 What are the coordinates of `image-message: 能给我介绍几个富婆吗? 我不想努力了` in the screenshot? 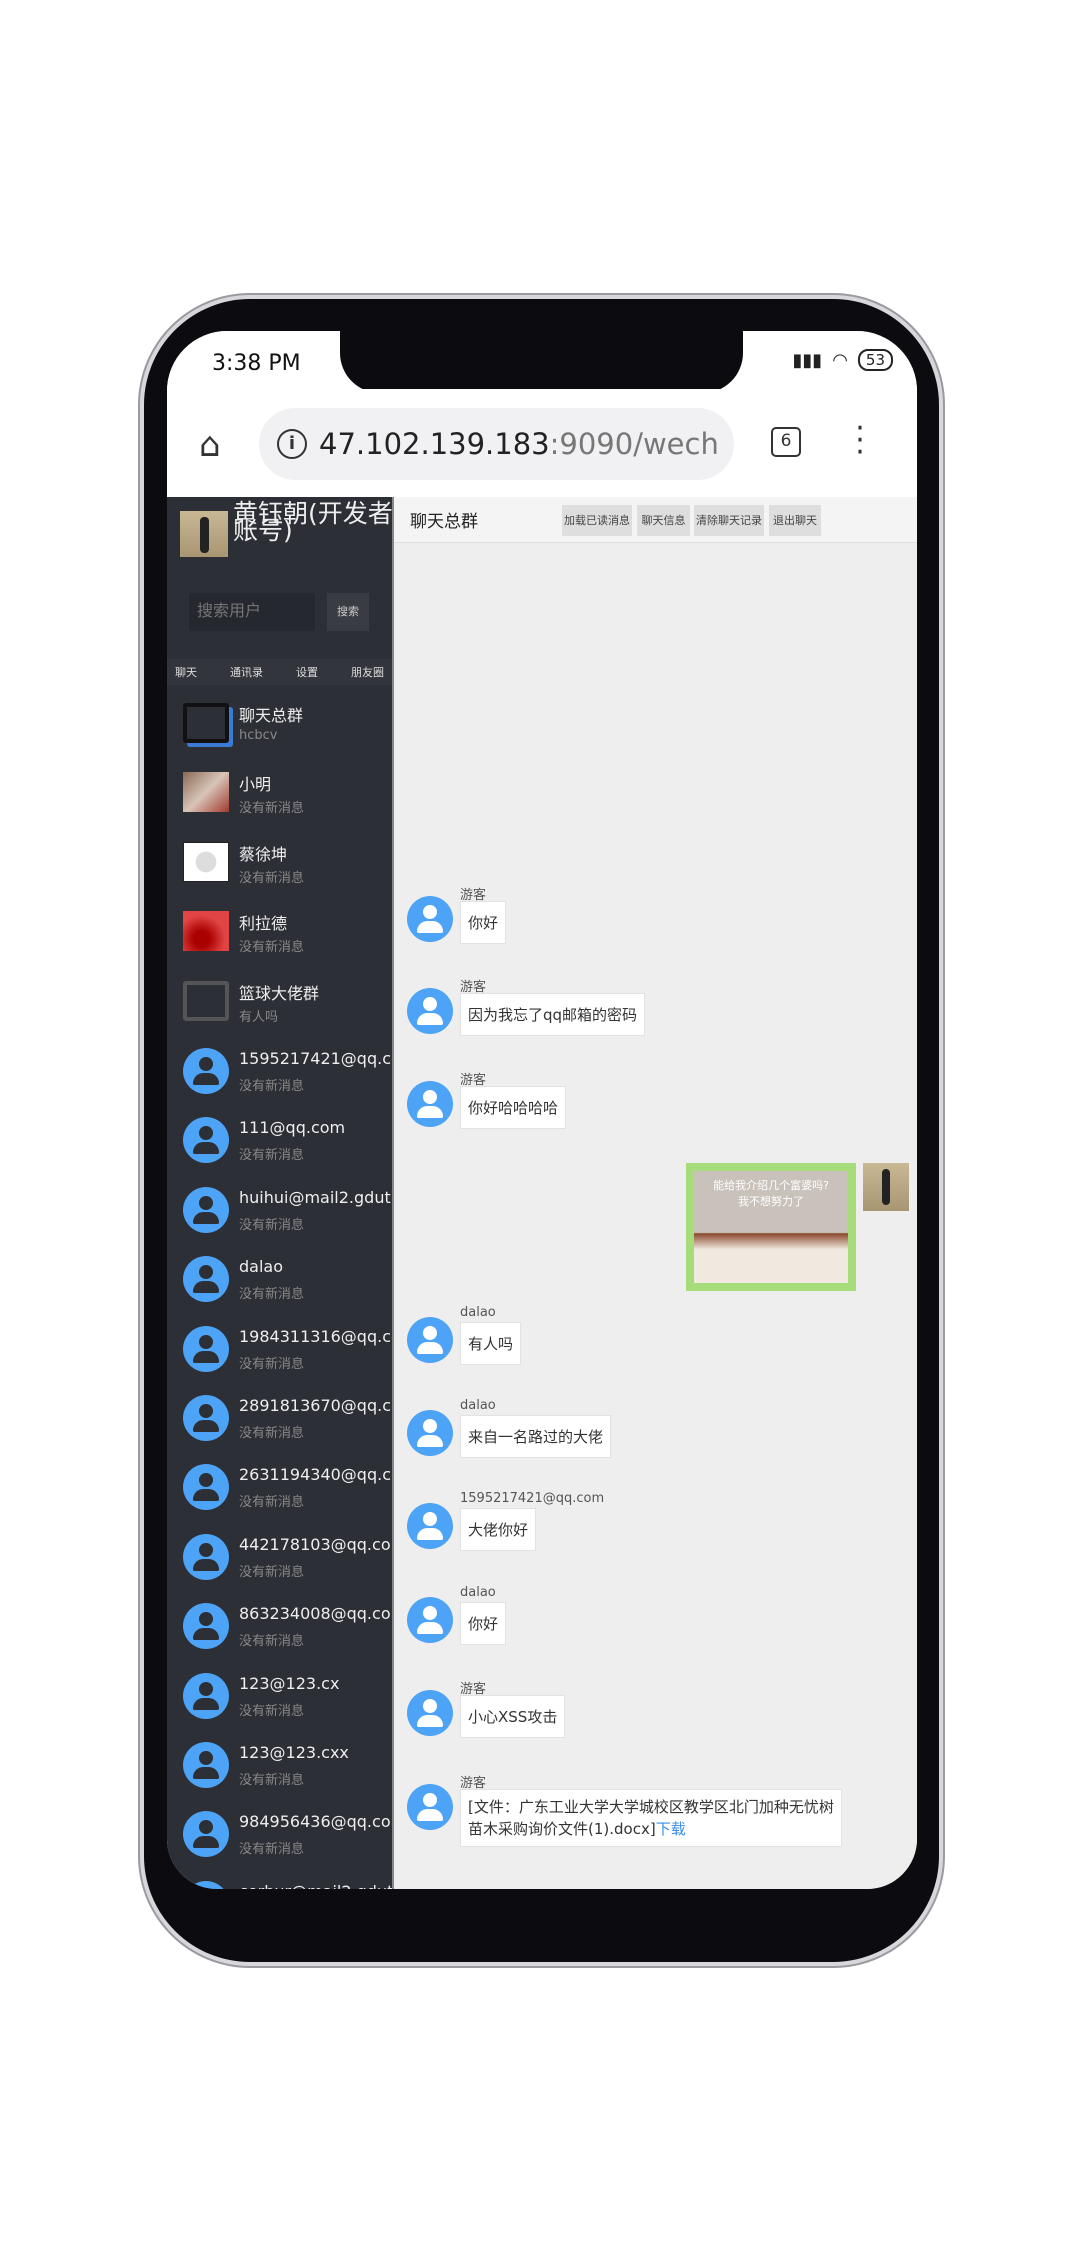 It's located at (771, 1227).